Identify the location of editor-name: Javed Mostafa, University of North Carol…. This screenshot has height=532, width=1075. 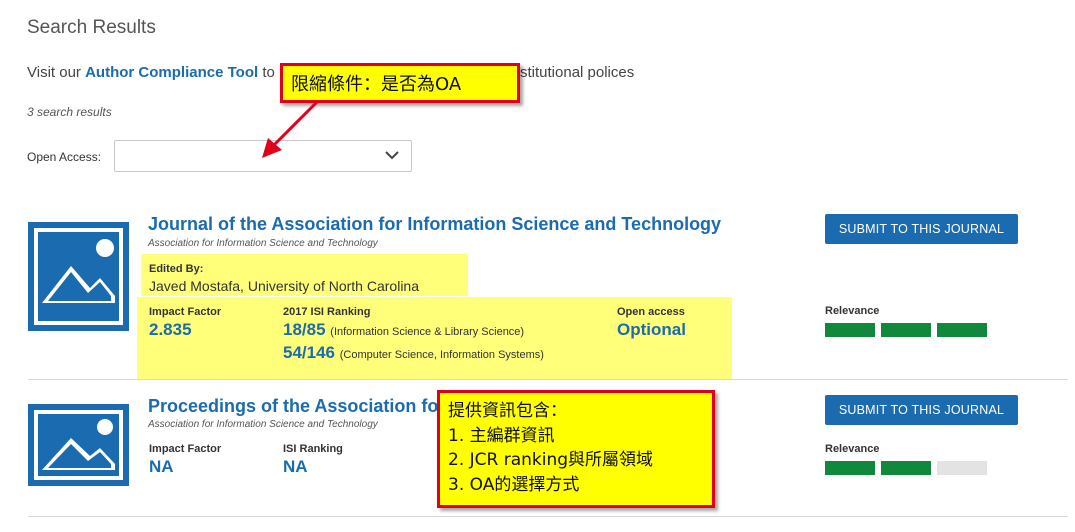
(284, 286).